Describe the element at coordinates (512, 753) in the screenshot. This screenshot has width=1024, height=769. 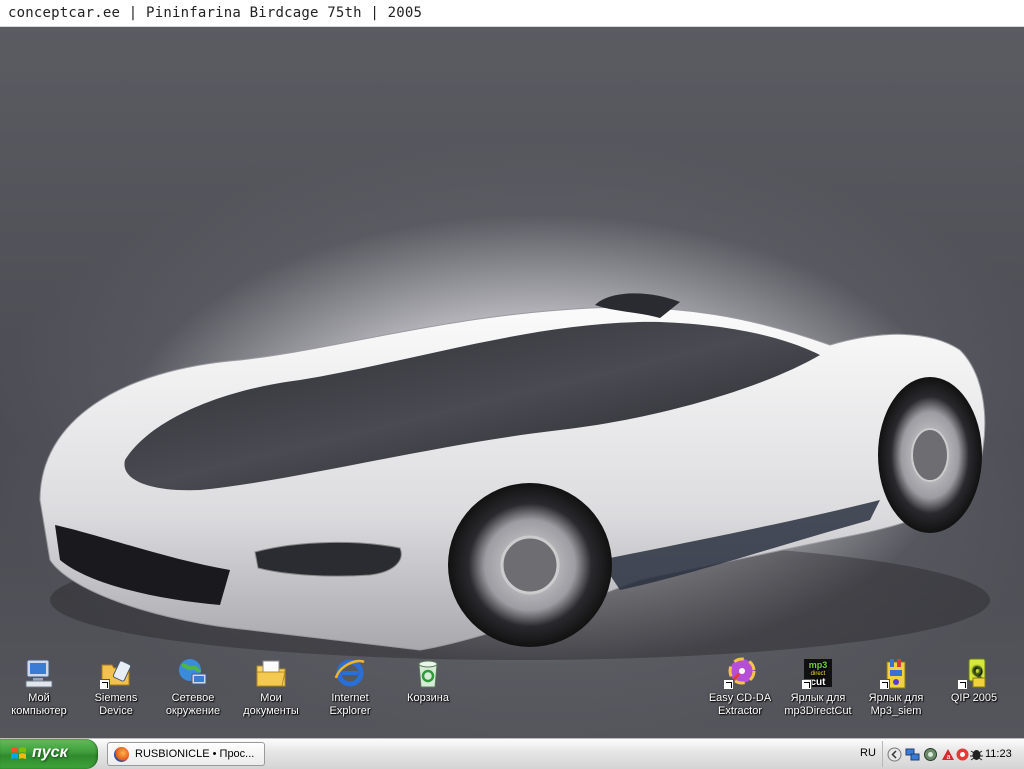
I see `taskbar: пуск RUSBIONICLE • Прос... RU a 11:23` at that location.